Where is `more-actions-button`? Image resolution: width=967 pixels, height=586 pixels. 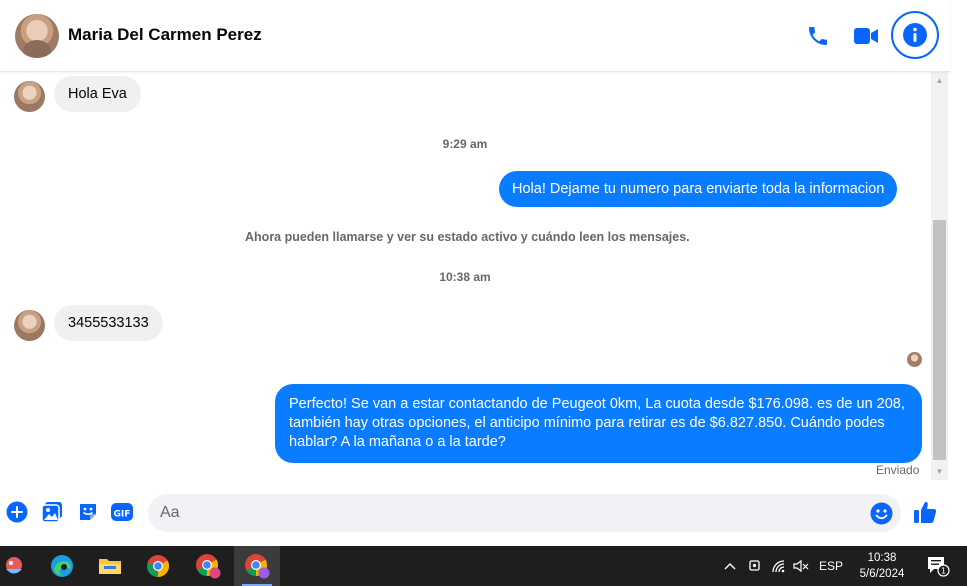
more-actions-button is located at coordinates (17, 512).